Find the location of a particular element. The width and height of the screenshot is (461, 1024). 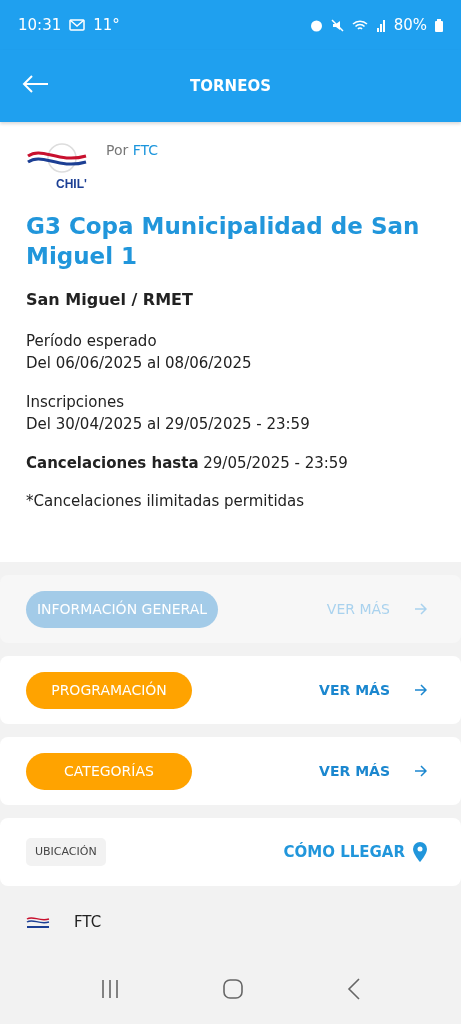

registration-label: Inscripciones is located at coordinates (75, 402).